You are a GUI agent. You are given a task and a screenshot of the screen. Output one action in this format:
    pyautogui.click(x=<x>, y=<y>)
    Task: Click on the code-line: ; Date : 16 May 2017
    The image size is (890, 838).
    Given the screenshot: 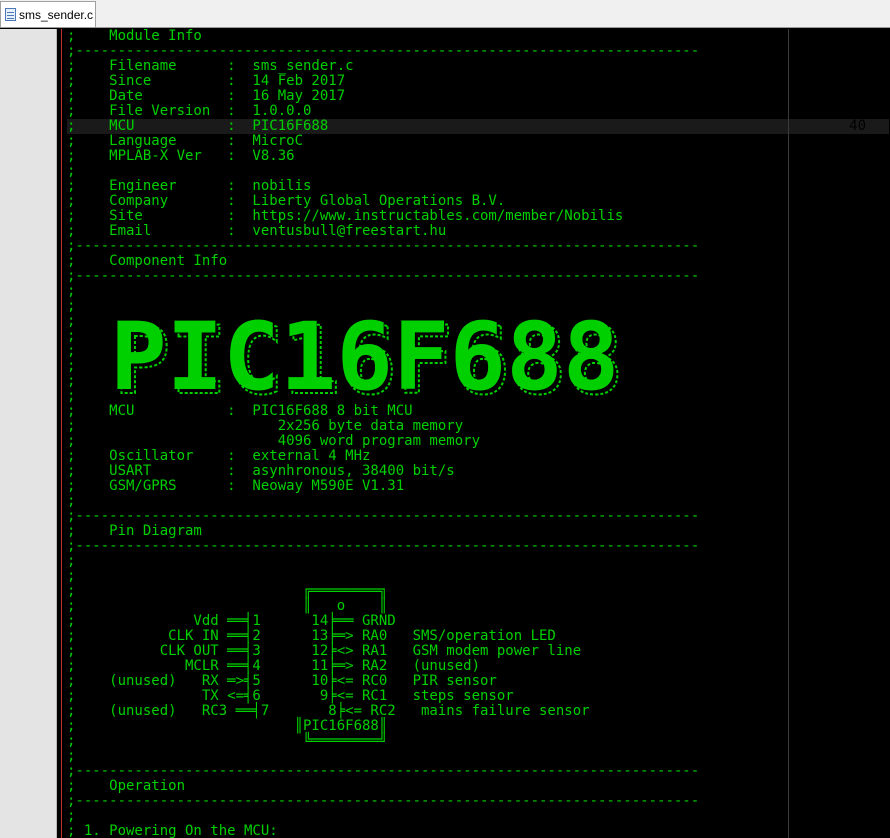 What is the action you would take?
    pyautogui.click(x=206, y=96)
    